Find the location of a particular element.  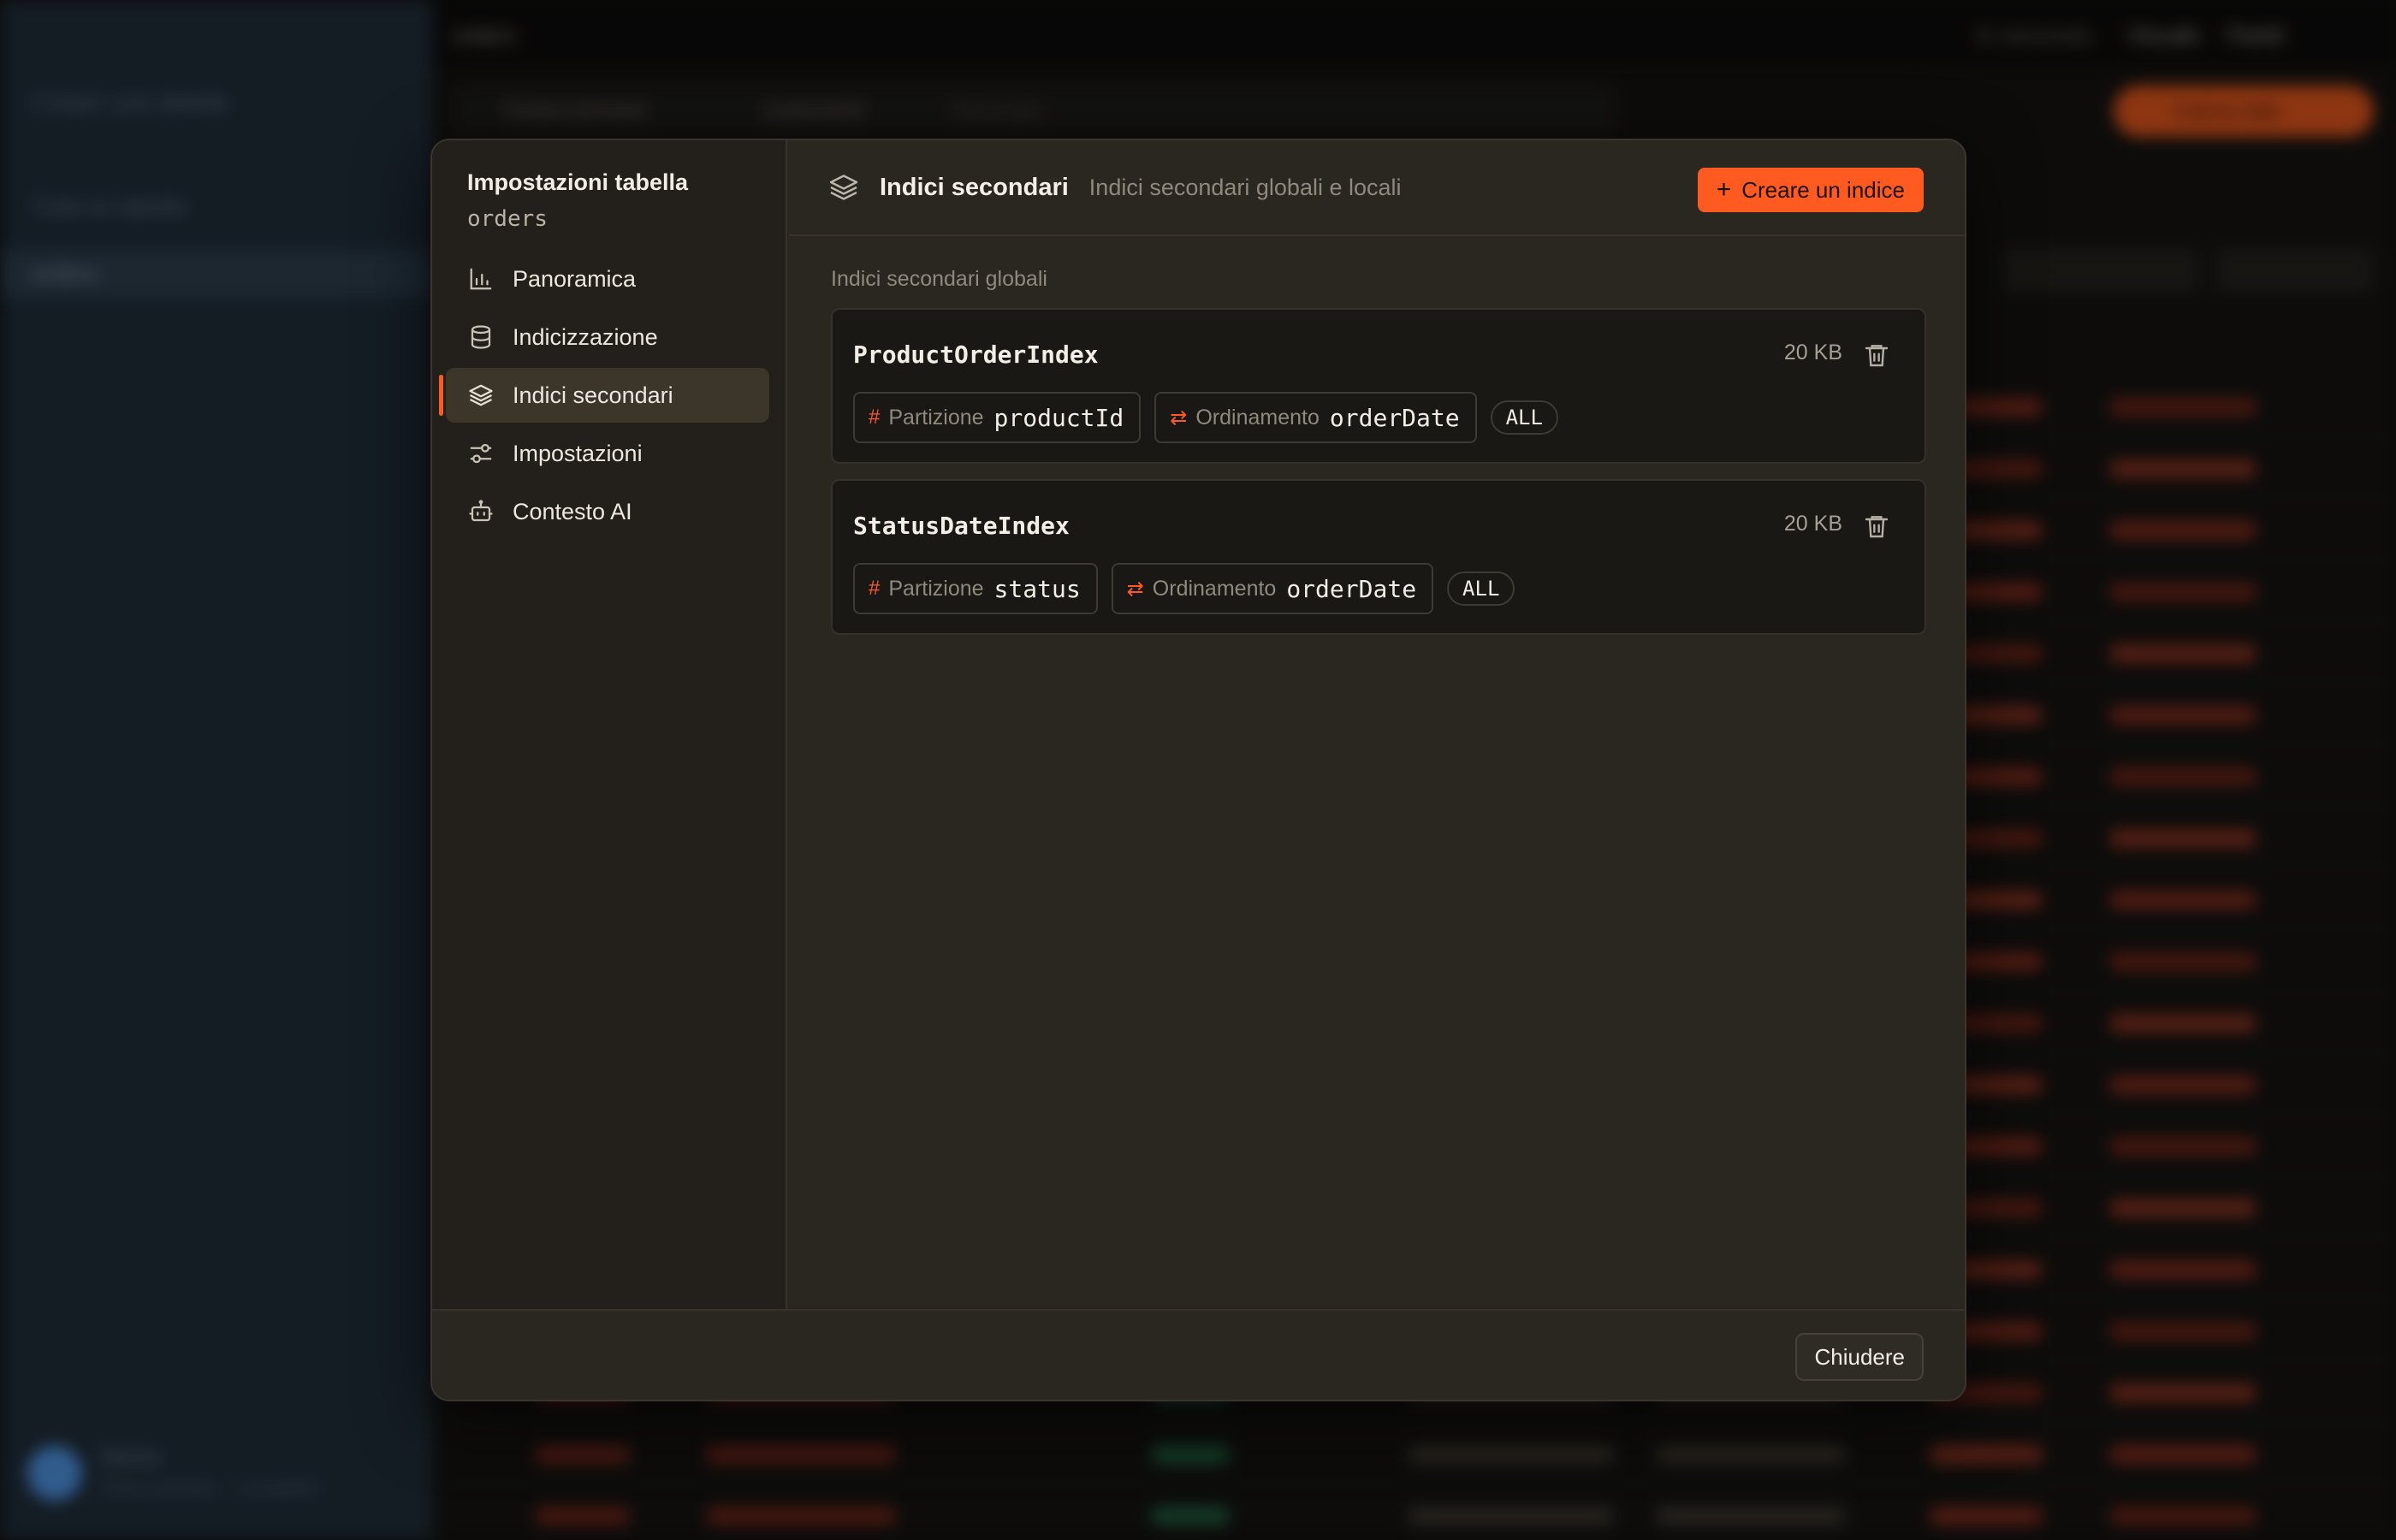

nav-item-indicizzazione: Indicizzazione is located at coordinates (607, 337).